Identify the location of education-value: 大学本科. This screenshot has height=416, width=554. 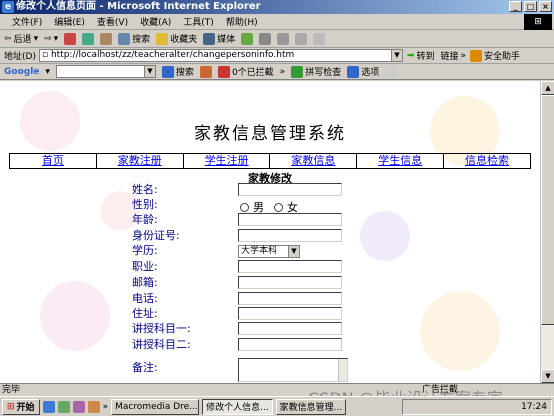
(259, 251).